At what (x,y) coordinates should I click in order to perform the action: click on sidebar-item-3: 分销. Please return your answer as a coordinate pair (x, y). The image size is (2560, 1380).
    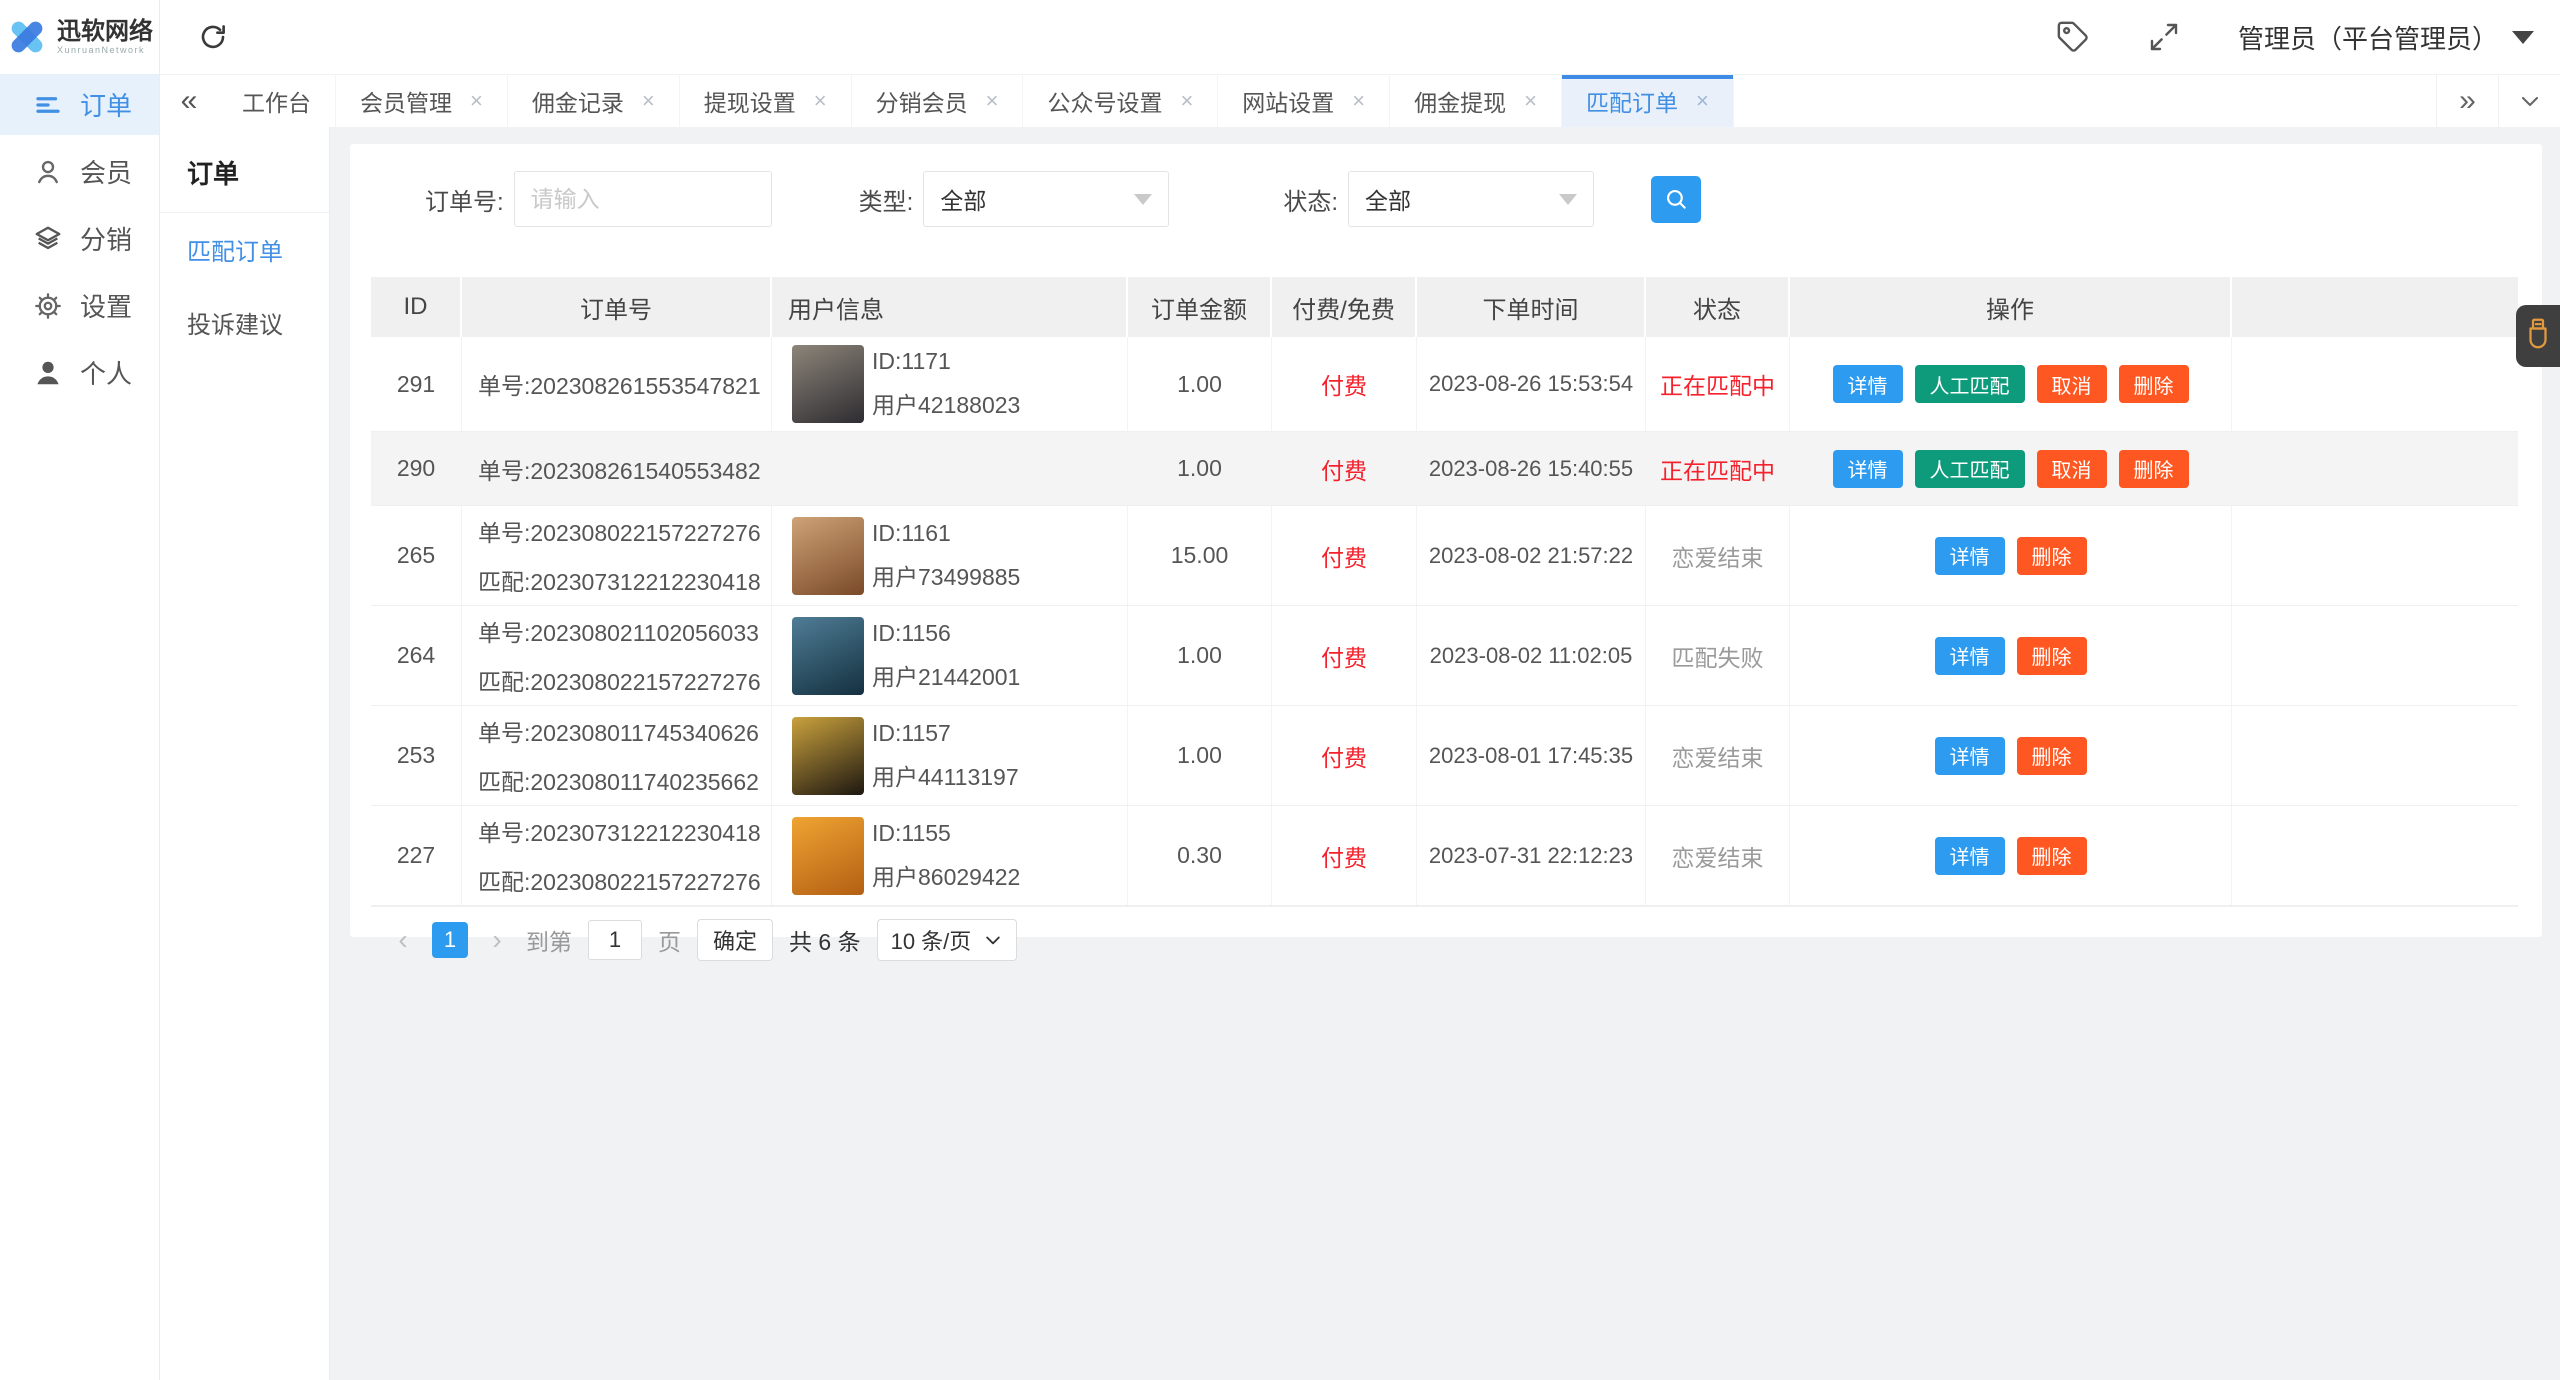
    Looking at the image, I should click on (79, 238).